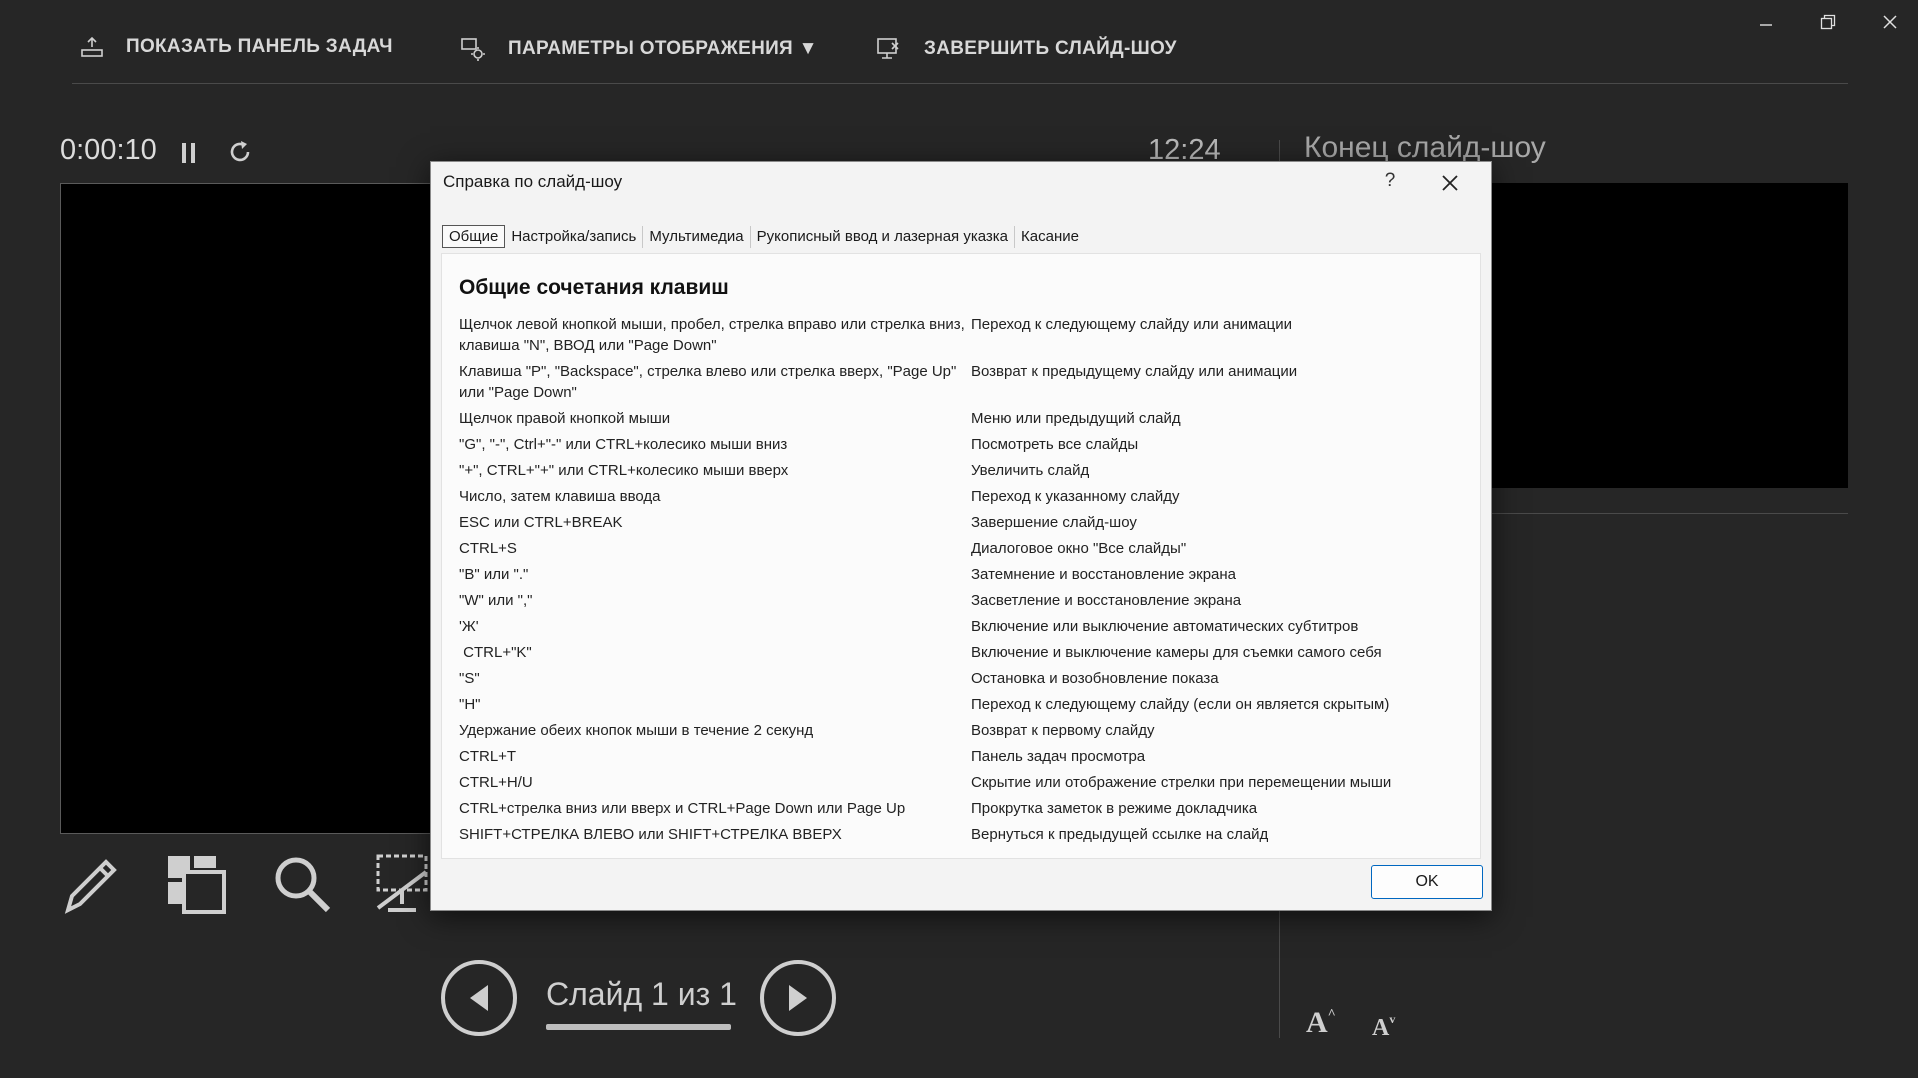 This screenshot has width=1918, height=1078. Describe the element at coordinates (888, 48) in the screenshot. I see `end-show-icon` at that location.